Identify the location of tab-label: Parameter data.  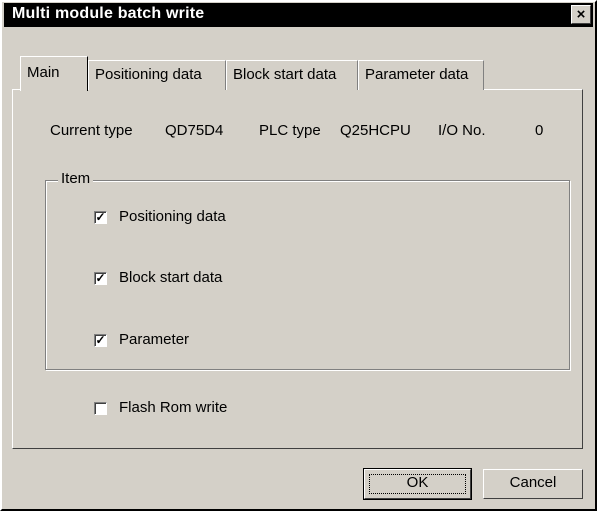
(417, 74).